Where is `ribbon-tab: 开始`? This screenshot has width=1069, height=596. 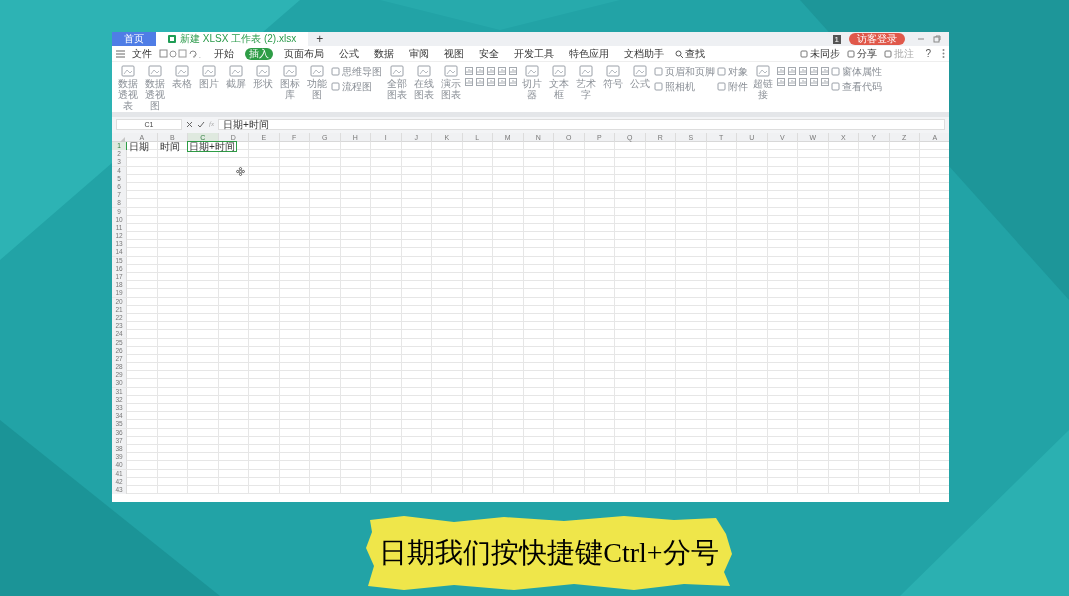 ribbon-tab: 开始 is located at coordinates (224, 53).